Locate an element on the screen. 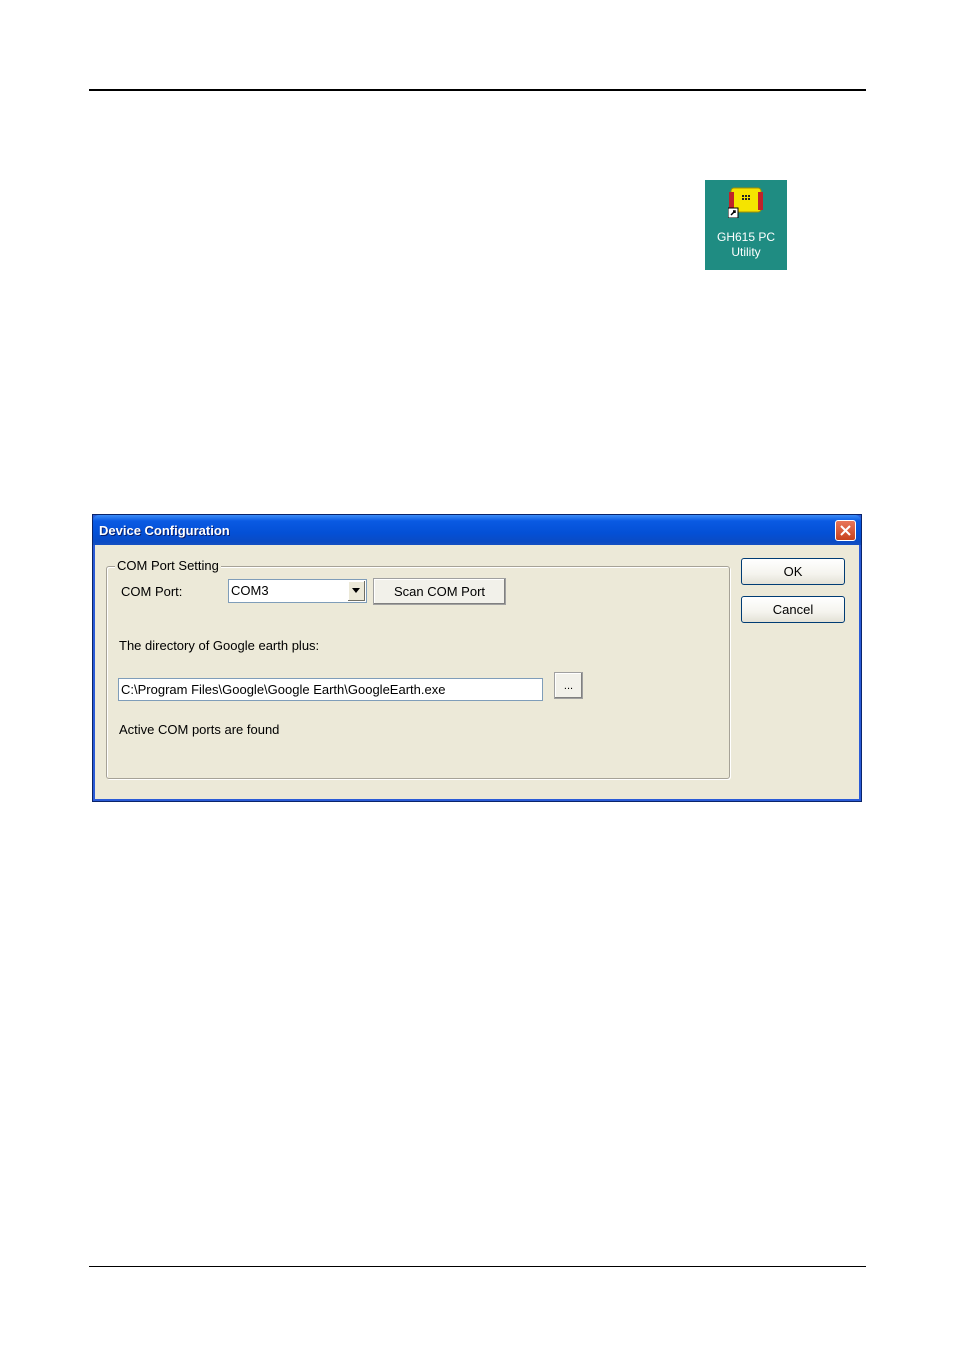 The image size is (954, 1351). desktop-shortcut-label: GH615 PC Utility is located at coordinates (746, 245).